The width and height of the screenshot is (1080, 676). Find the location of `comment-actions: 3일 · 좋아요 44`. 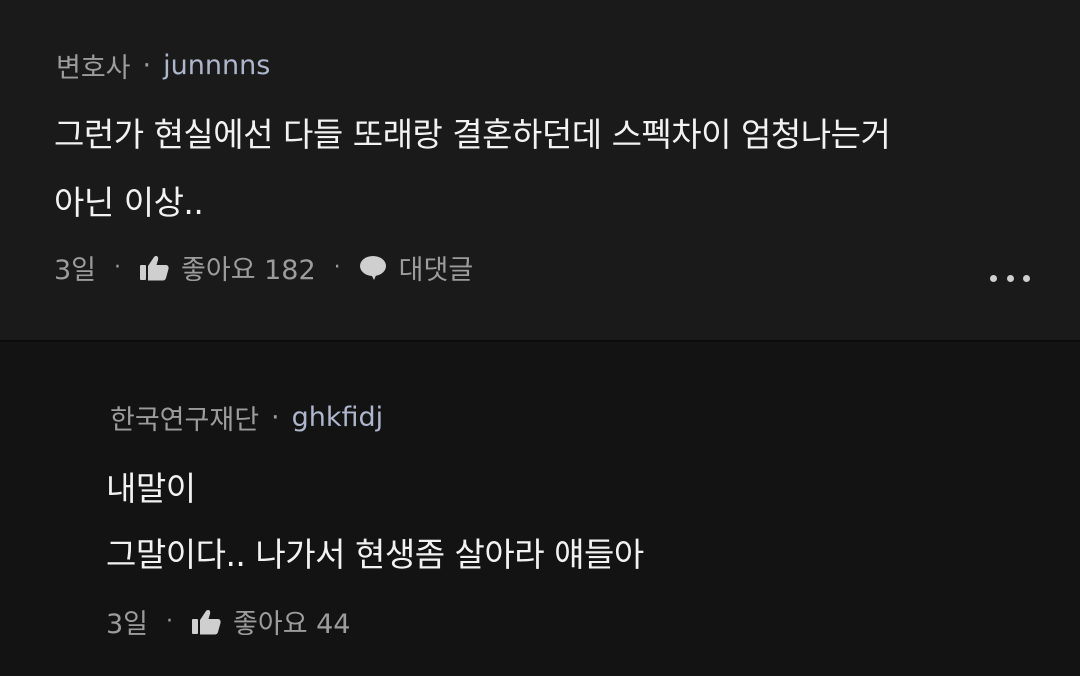

comment-actions: 3일 · 좋아요 44 is located at coordinates (228, 621).